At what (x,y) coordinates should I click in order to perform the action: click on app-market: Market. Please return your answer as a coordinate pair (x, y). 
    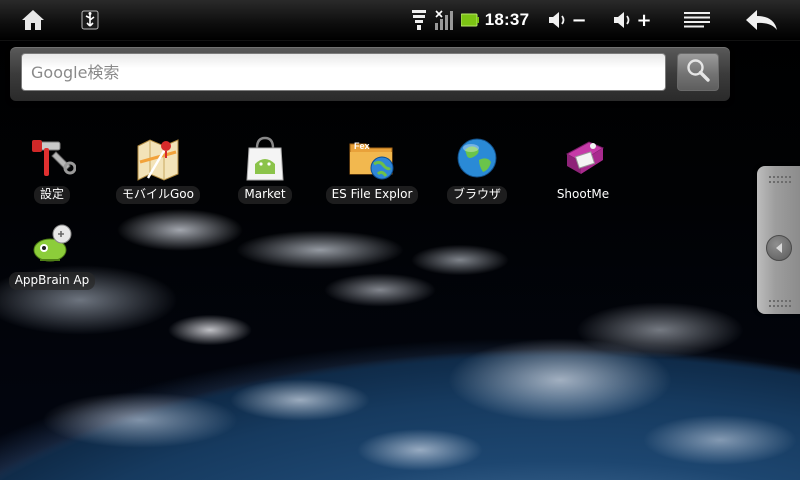
    Looking at the image, I should click on (265, 172).